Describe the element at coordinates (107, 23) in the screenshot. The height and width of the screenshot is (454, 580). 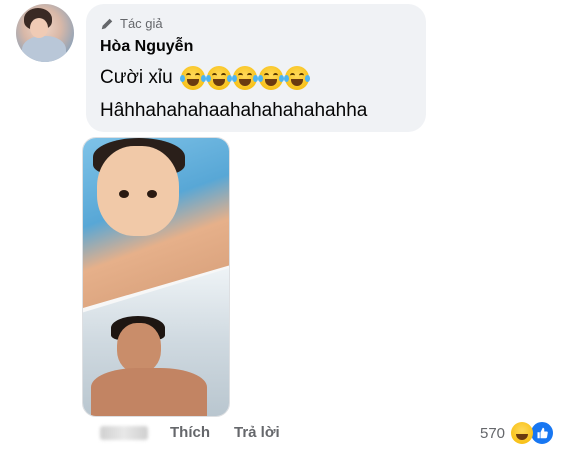
I see `pen-icon` at that location.